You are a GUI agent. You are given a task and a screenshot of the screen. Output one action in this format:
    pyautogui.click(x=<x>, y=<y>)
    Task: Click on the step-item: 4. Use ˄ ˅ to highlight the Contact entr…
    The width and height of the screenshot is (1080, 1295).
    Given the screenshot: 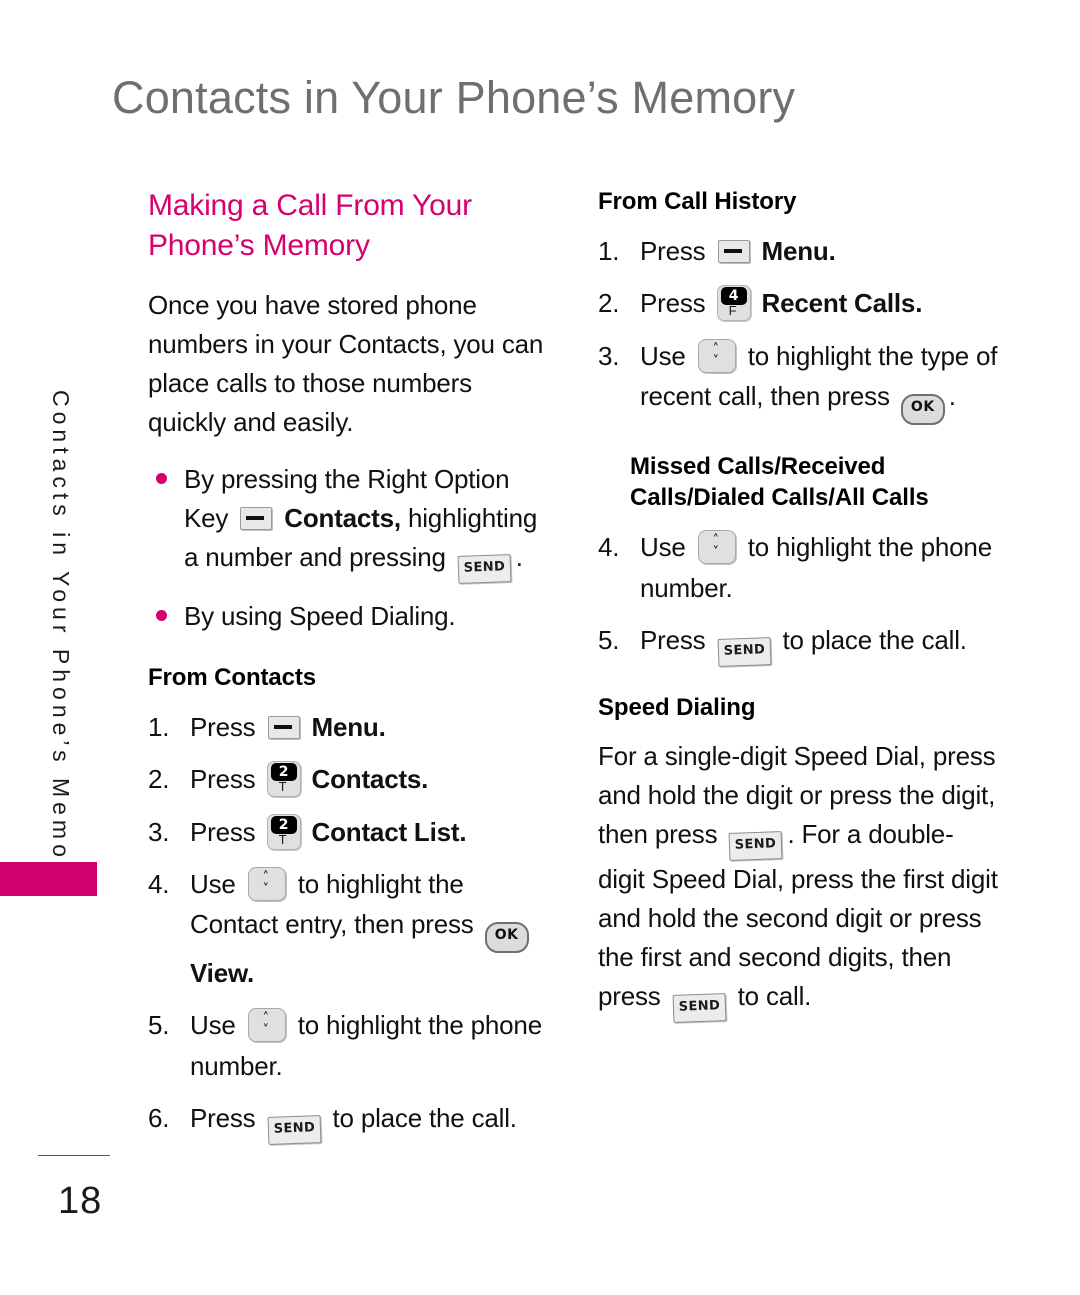 What is the action you would take?
    pyautogui.click(x=348, y=929)
    